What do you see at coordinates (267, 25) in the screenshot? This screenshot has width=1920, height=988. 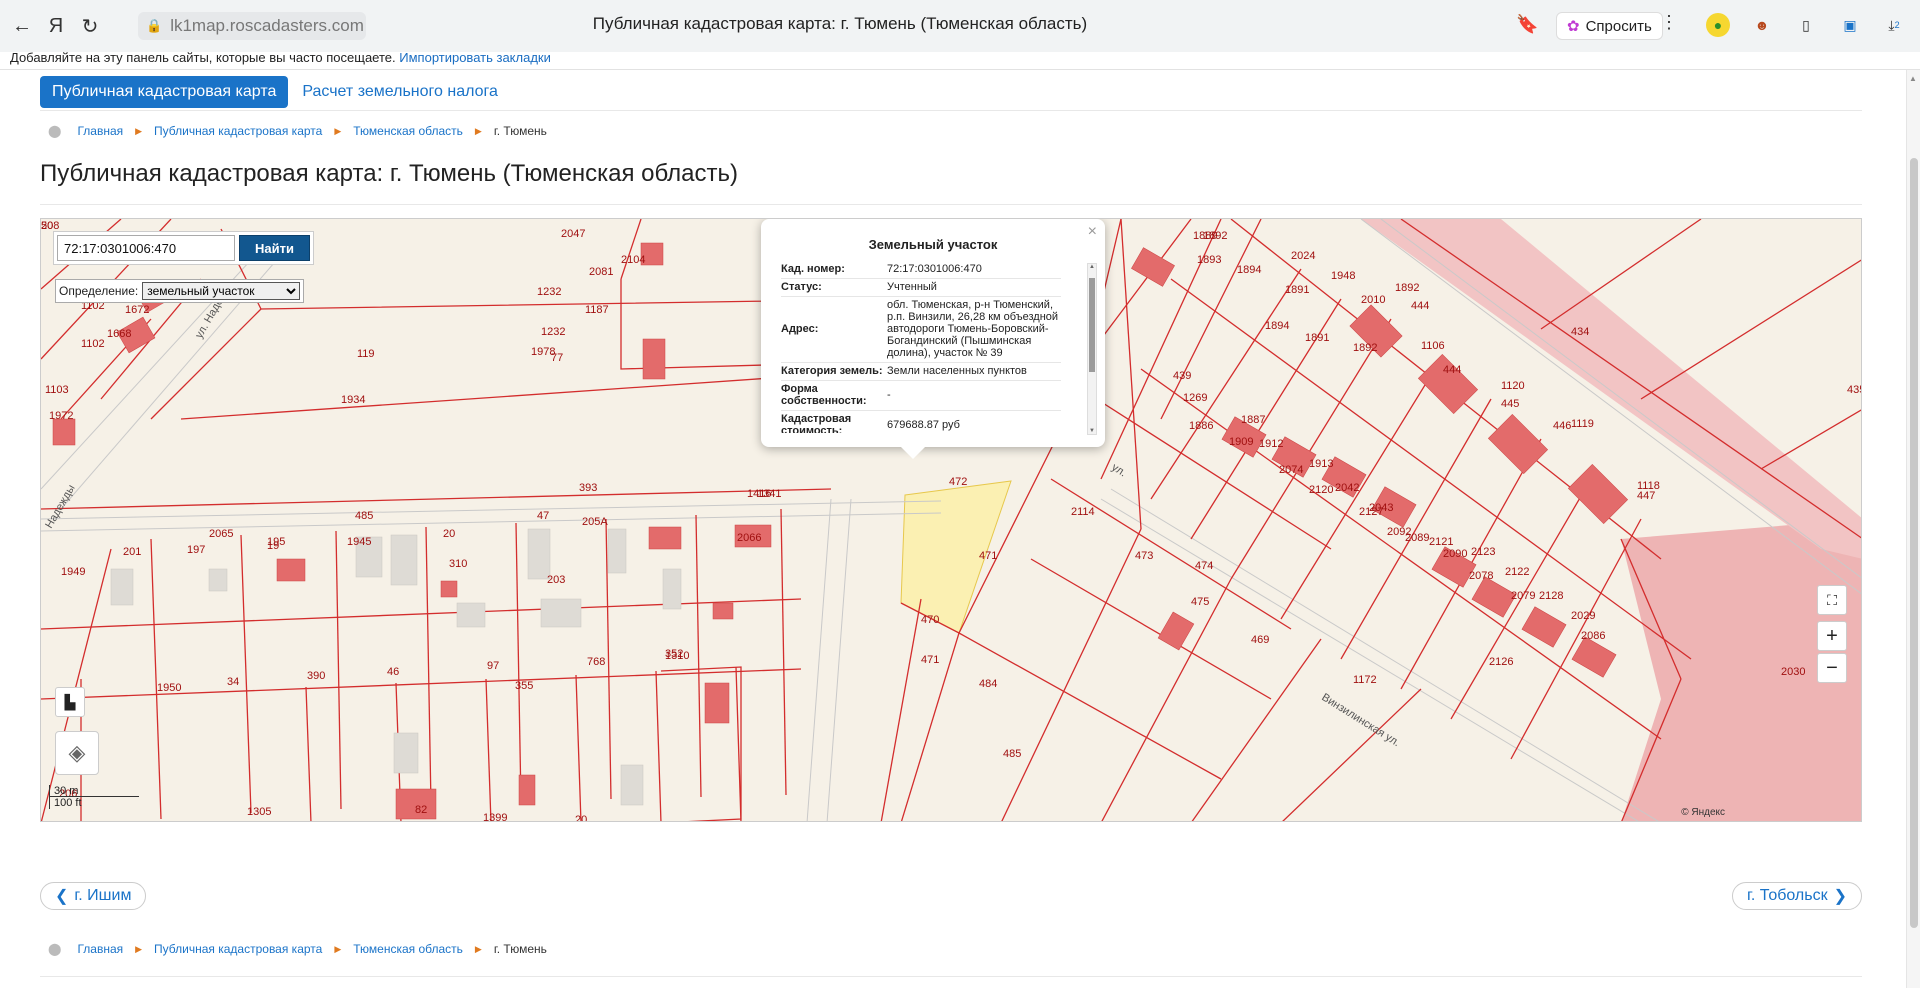 I see `address-url: lk1map.roscadasters.com` at bounding box center [267, 25].